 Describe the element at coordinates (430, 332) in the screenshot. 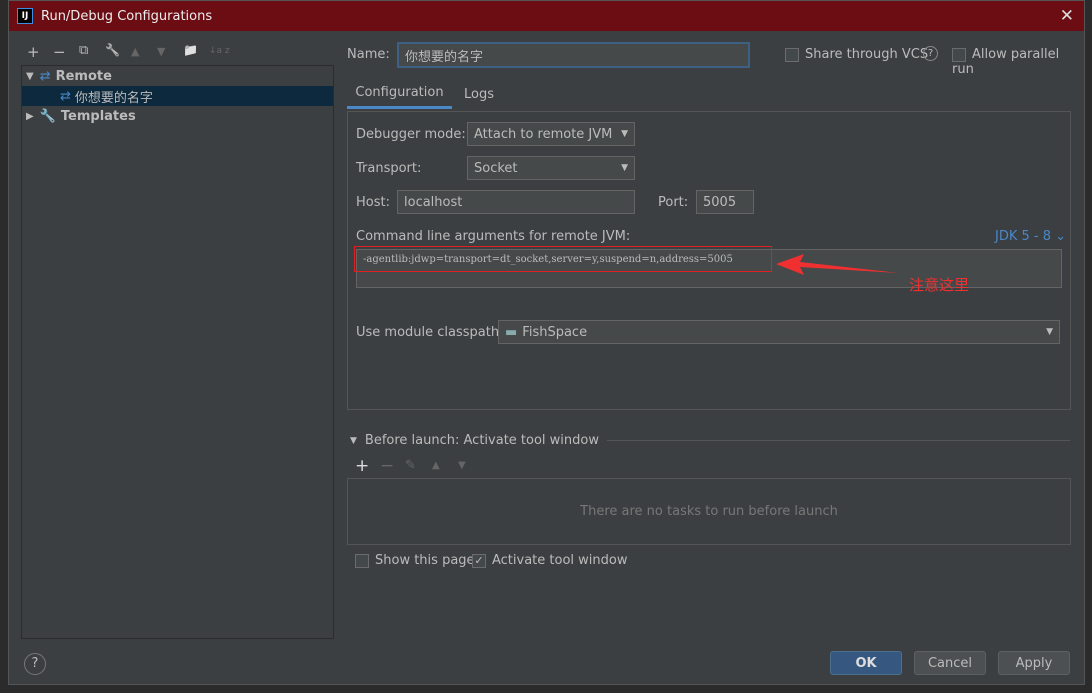

I see `module-label: Use module classpath:` at that location.